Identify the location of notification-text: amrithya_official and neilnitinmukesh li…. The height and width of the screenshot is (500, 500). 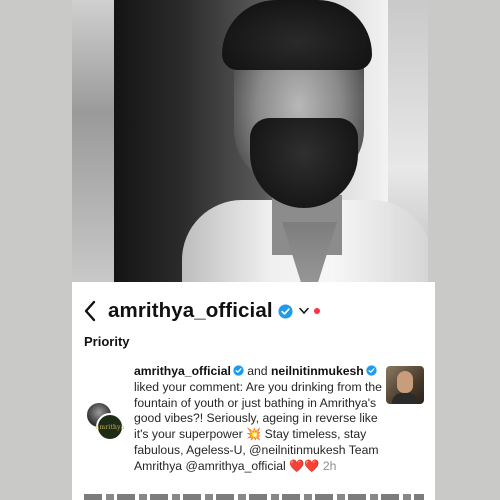
(258, 419).